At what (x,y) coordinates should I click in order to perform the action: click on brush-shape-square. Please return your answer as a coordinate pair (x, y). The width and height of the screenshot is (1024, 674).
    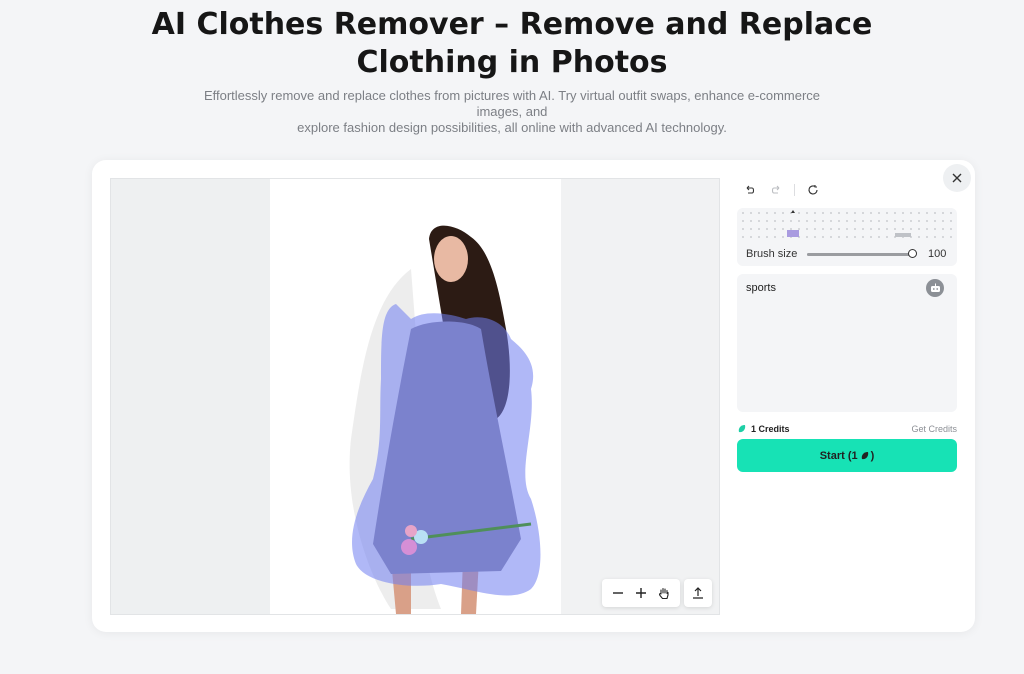
    Looking at the image, I should click on (793, 233).